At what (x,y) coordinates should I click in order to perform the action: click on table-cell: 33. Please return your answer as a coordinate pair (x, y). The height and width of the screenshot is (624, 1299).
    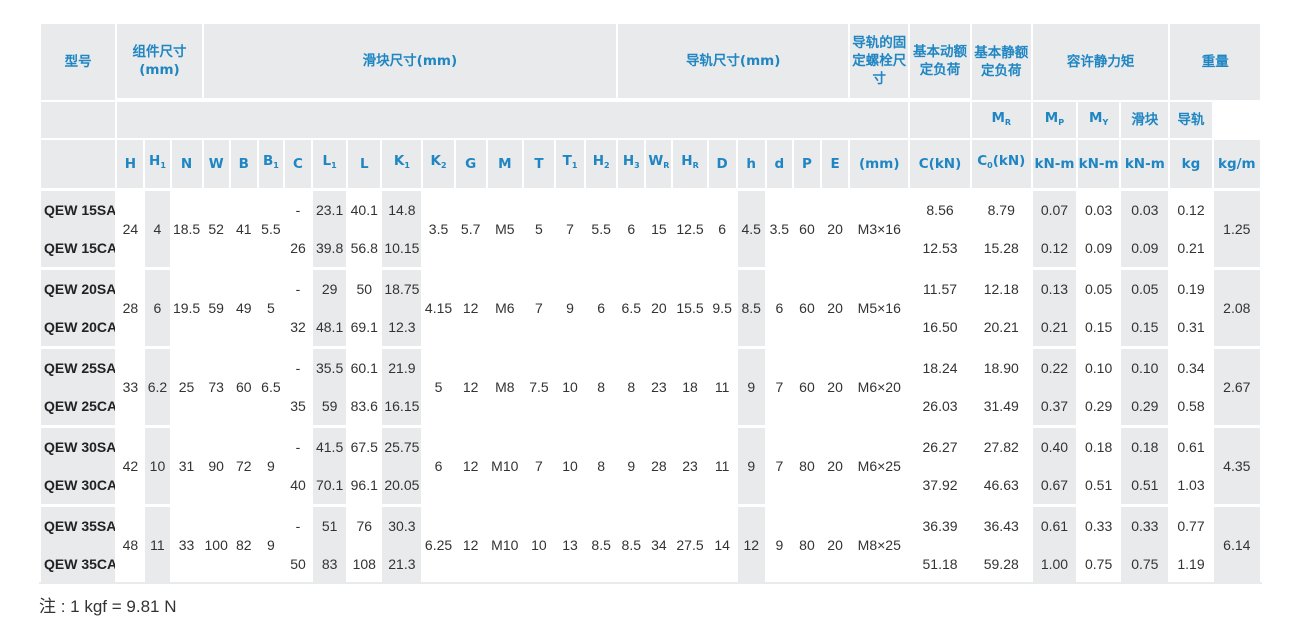
    Looking at the image, I should click on (130, 385).